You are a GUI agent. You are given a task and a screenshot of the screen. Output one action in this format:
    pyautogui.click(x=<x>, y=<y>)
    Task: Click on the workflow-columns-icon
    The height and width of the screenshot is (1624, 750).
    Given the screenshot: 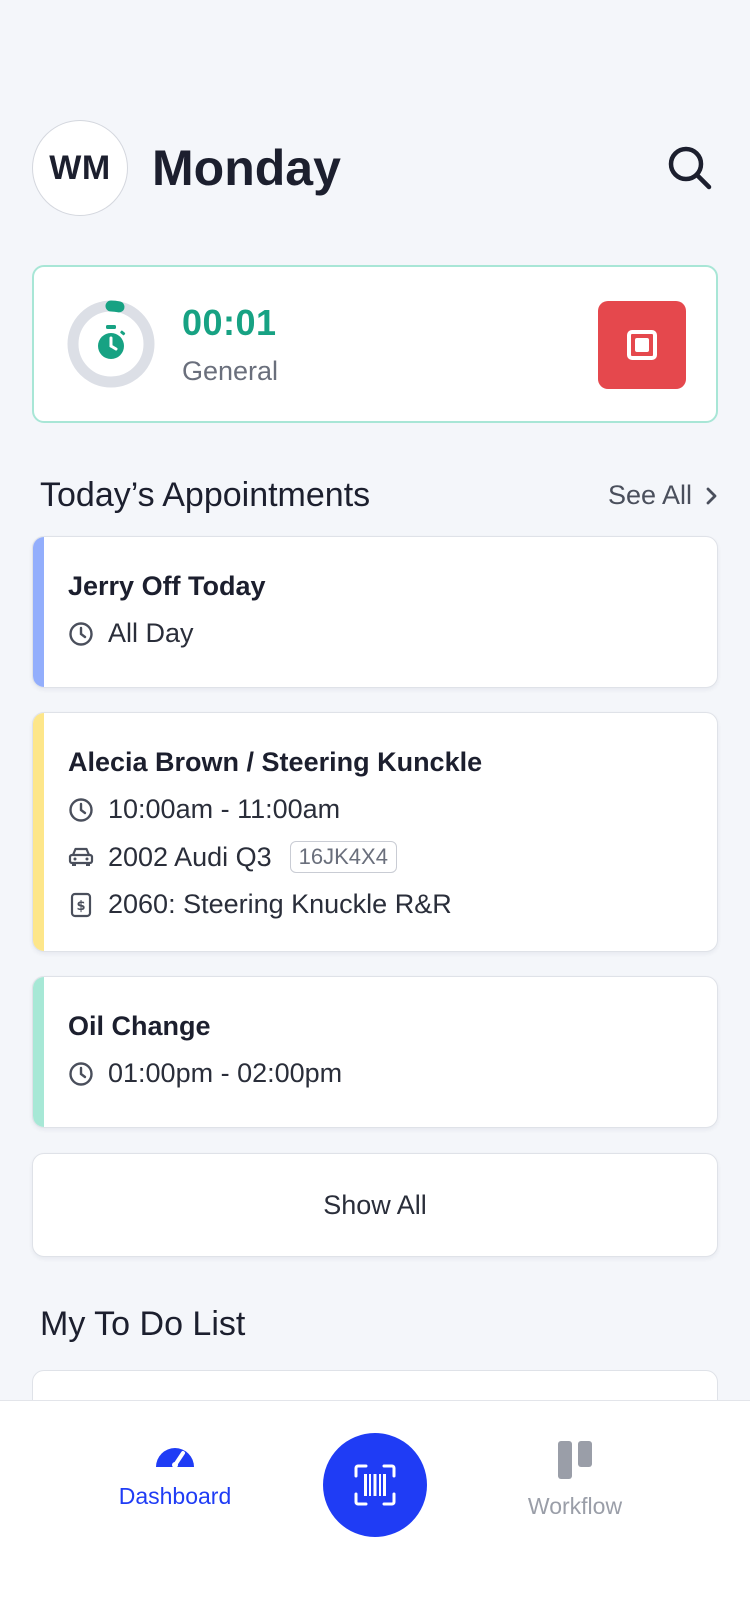 What is the action you would take?
    pyautogui.click(x=575, y=1460)
    